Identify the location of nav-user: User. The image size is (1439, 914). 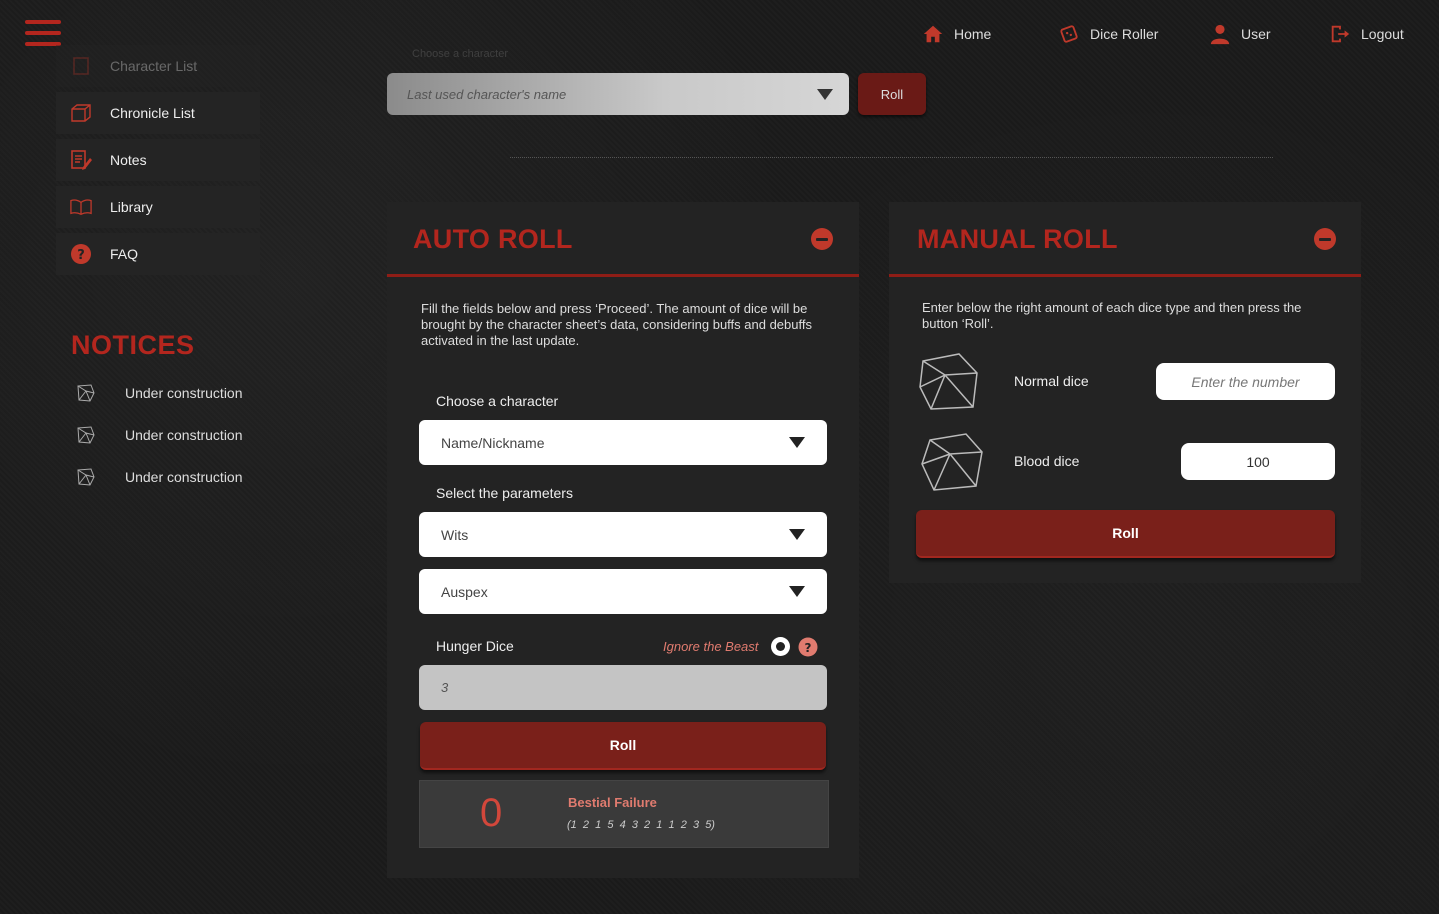
(1240, 34).